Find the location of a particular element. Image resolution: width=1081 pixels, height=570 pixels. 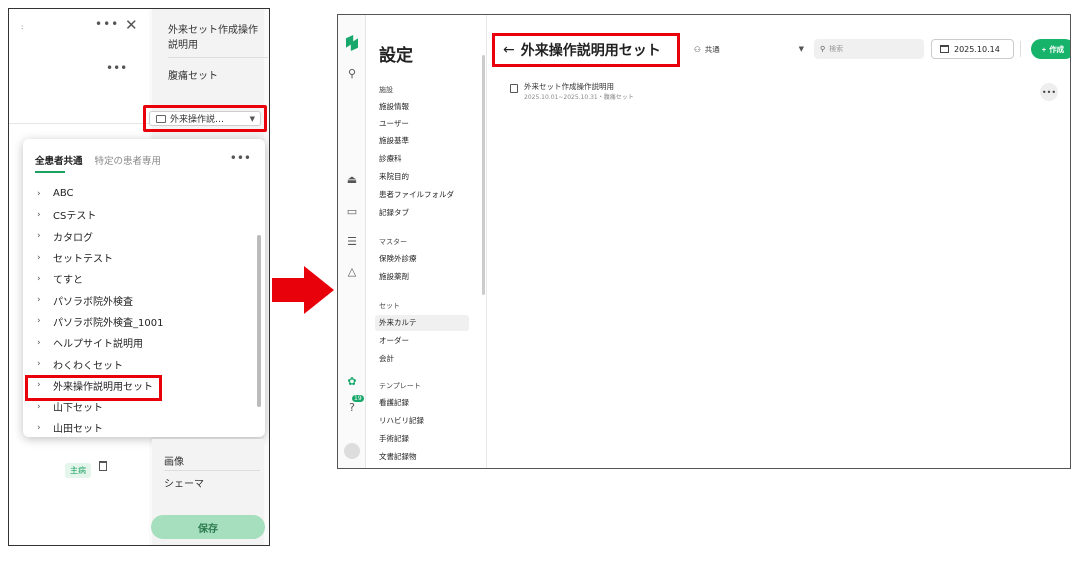

calendar-icon is located at coordinates (944, 49).